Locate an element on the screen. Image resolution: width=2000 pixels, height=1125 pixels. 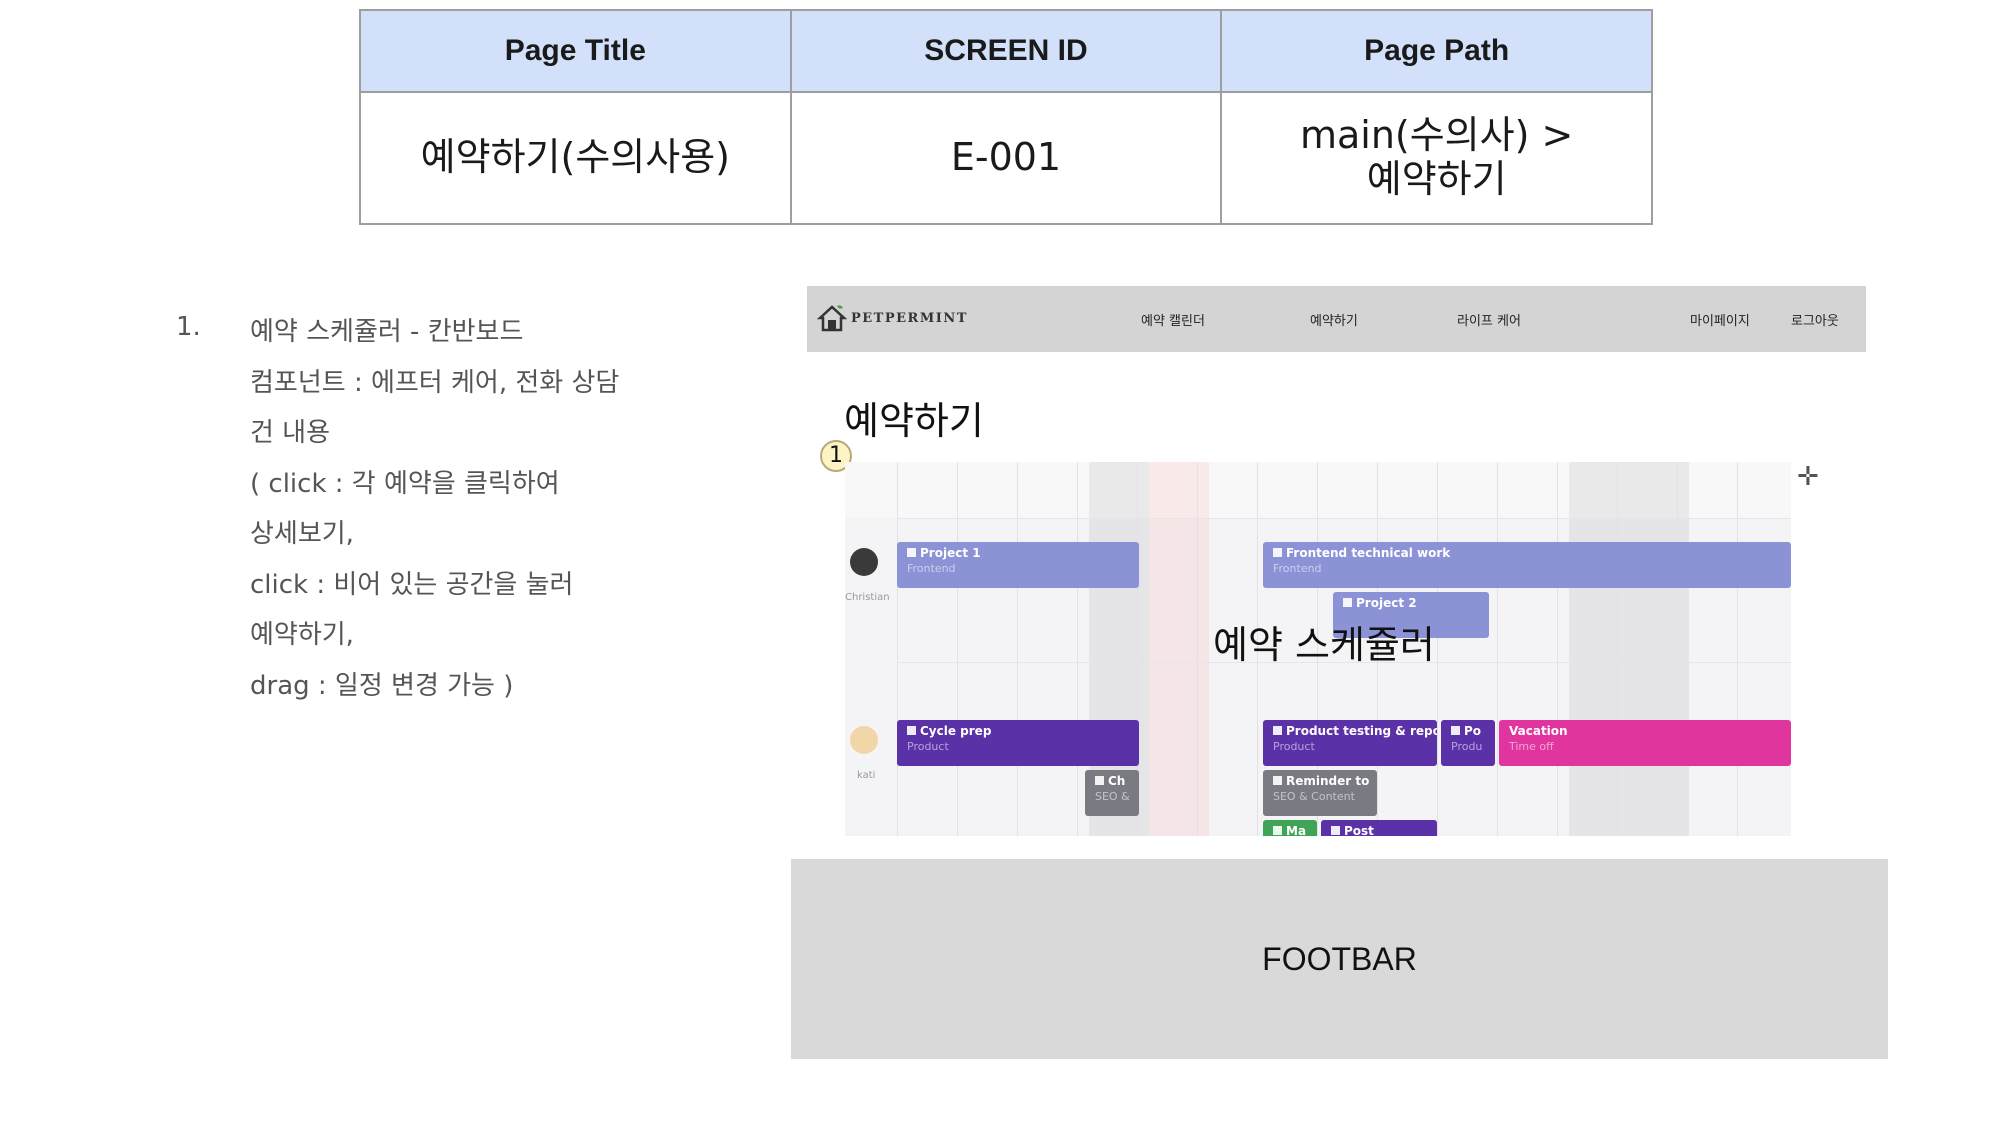
page-path-line2: 예약하기 is located at coordinates (1436, 179).